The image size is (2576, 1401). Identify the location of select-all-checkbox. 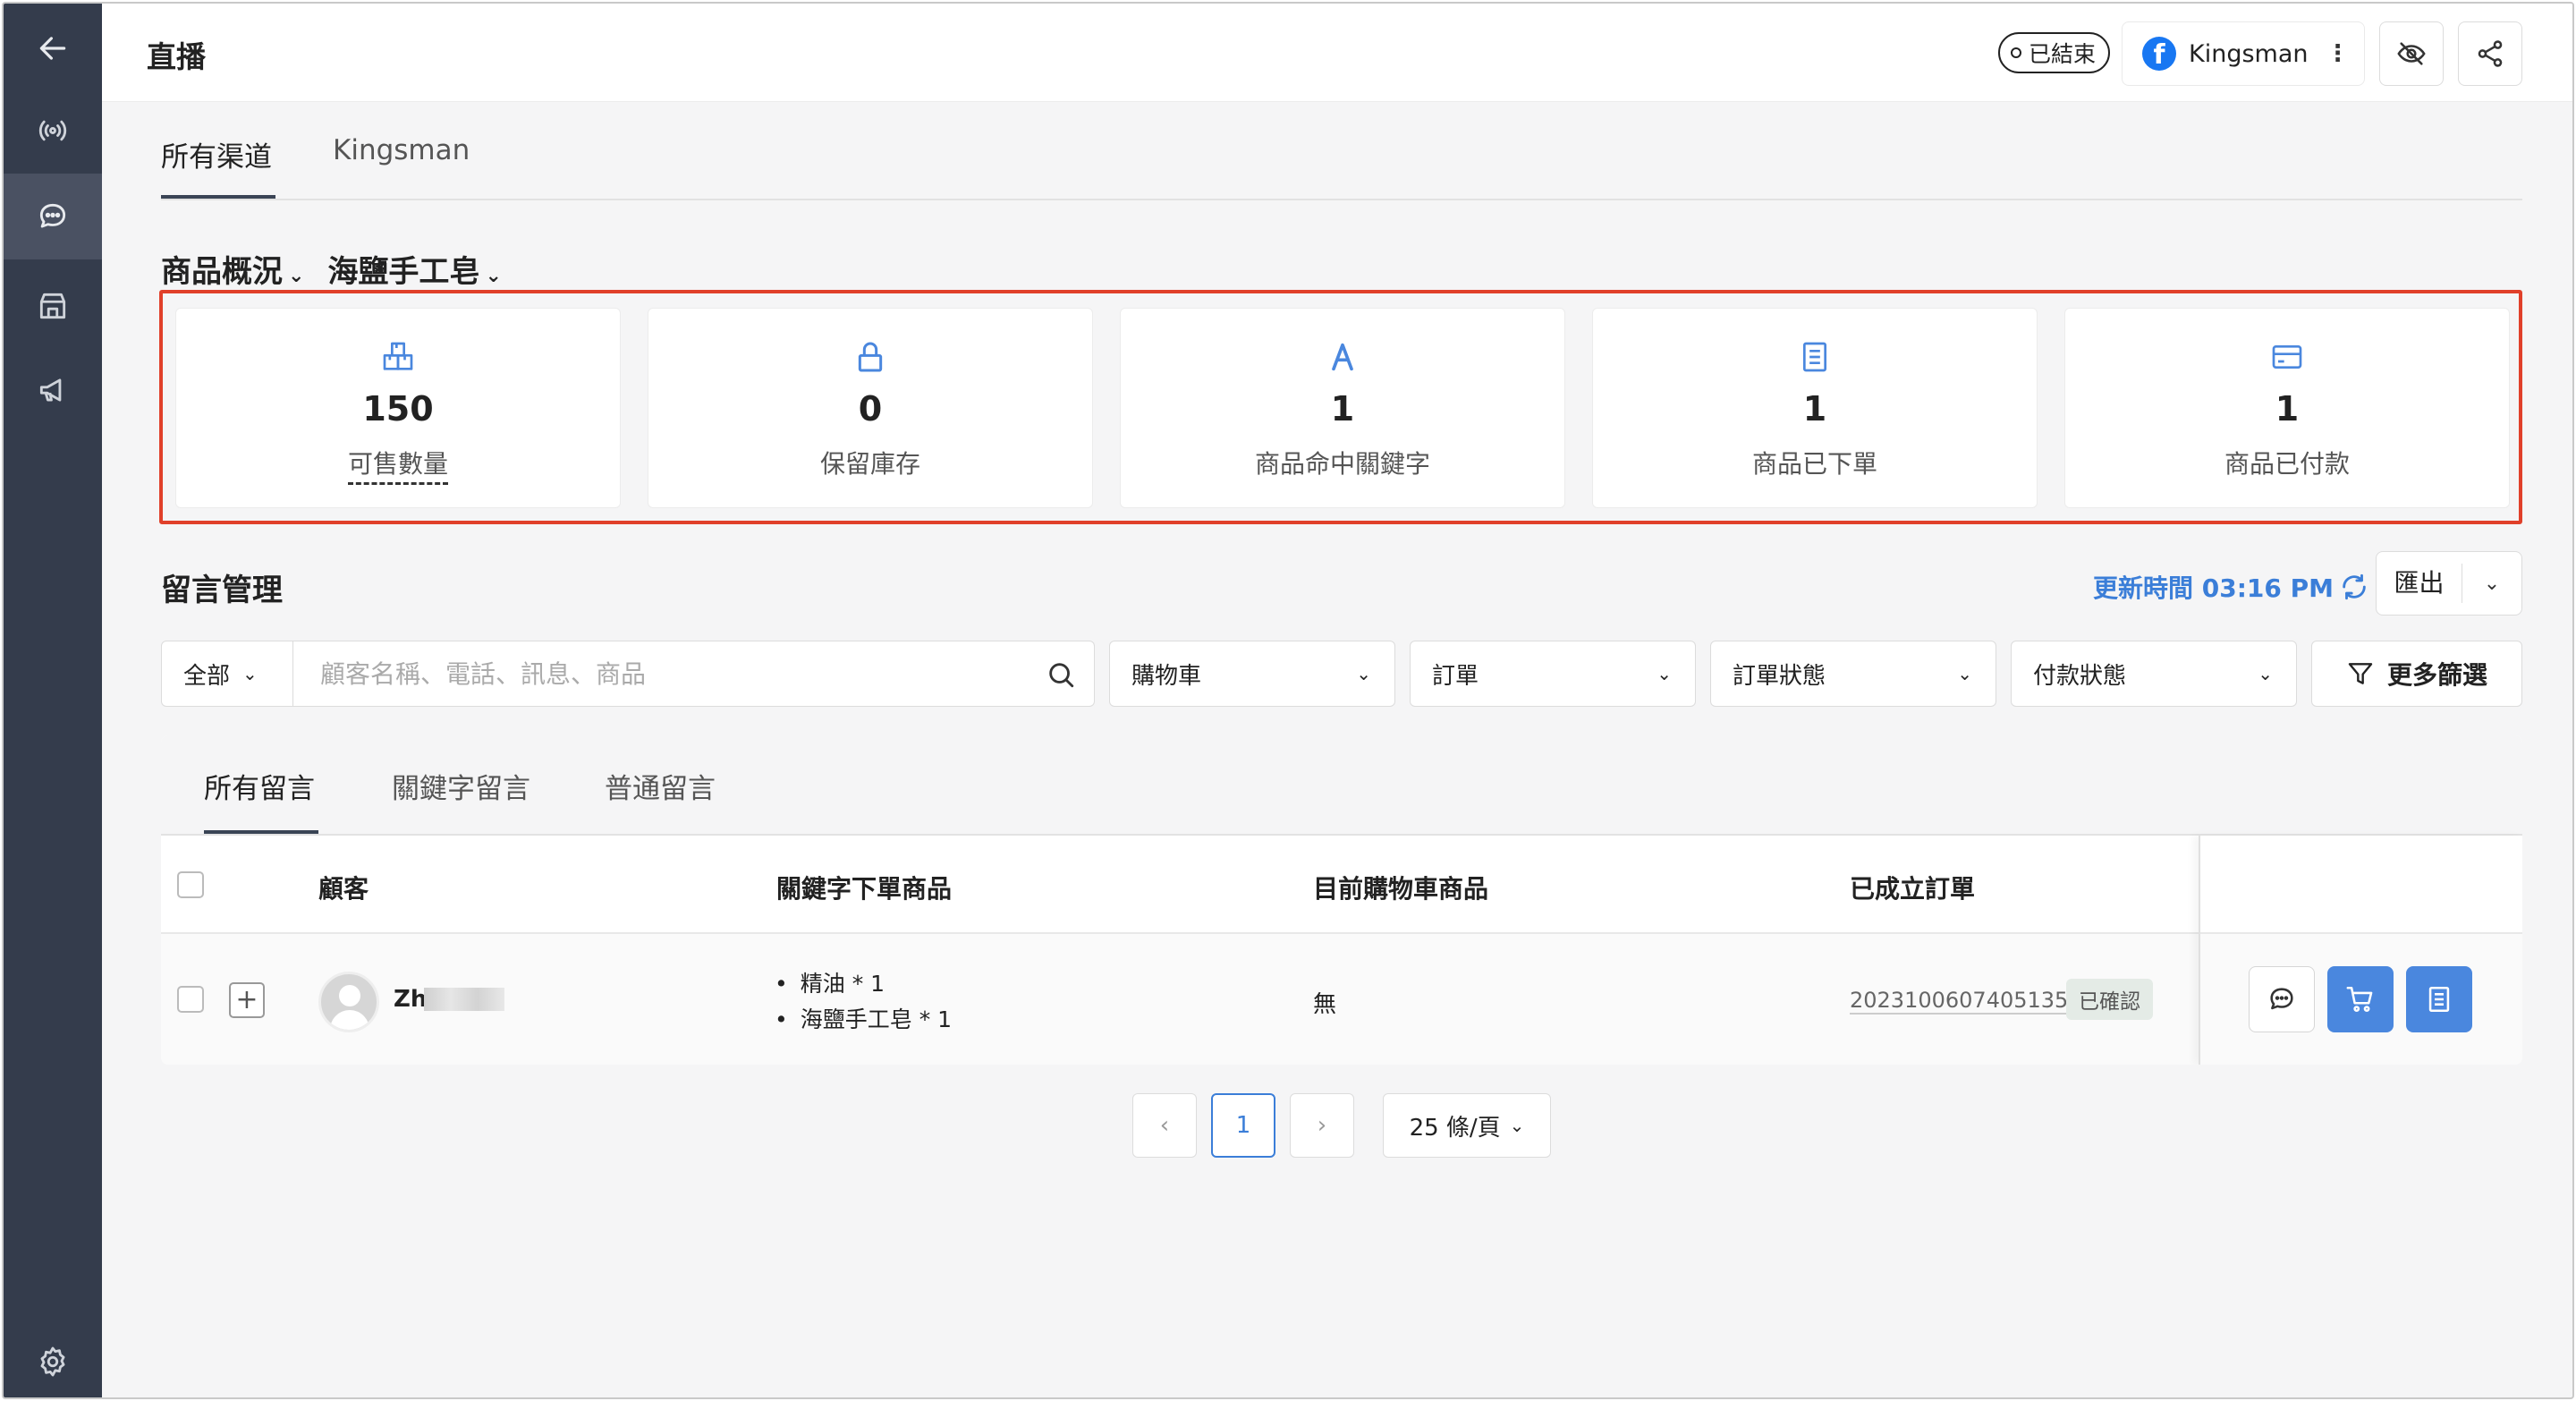
(190, 884).